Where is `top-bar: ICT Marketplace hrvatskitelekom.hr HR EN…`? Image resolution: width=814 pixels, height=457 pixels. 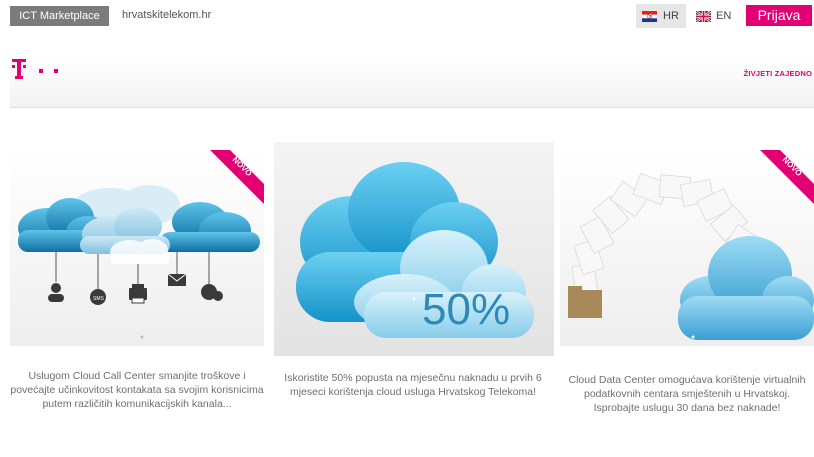 top-bar: ICT Marketplace hrvatskitelekom.hr HR EN… is located at coordinates (407, 15).